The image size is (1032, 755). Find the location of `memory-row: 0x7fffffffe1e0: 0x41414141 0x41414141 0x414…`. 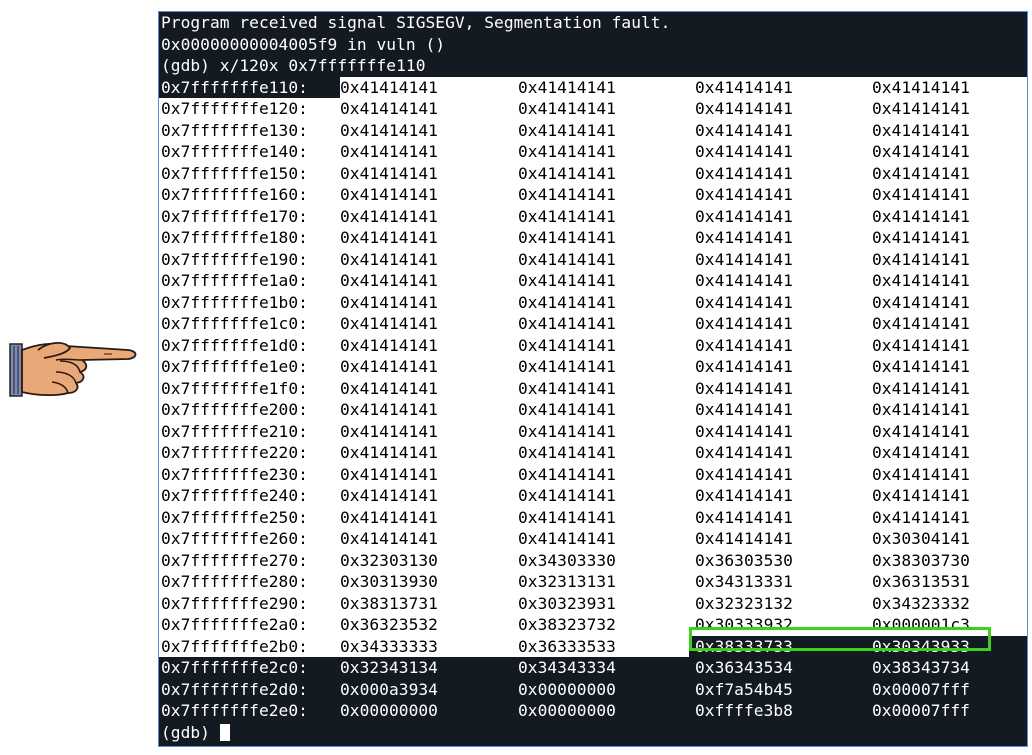

memory-row: 0x7fffffffe1e0: 0x41414141 0x41414141 0x414… is located at coordinates (593, 367).